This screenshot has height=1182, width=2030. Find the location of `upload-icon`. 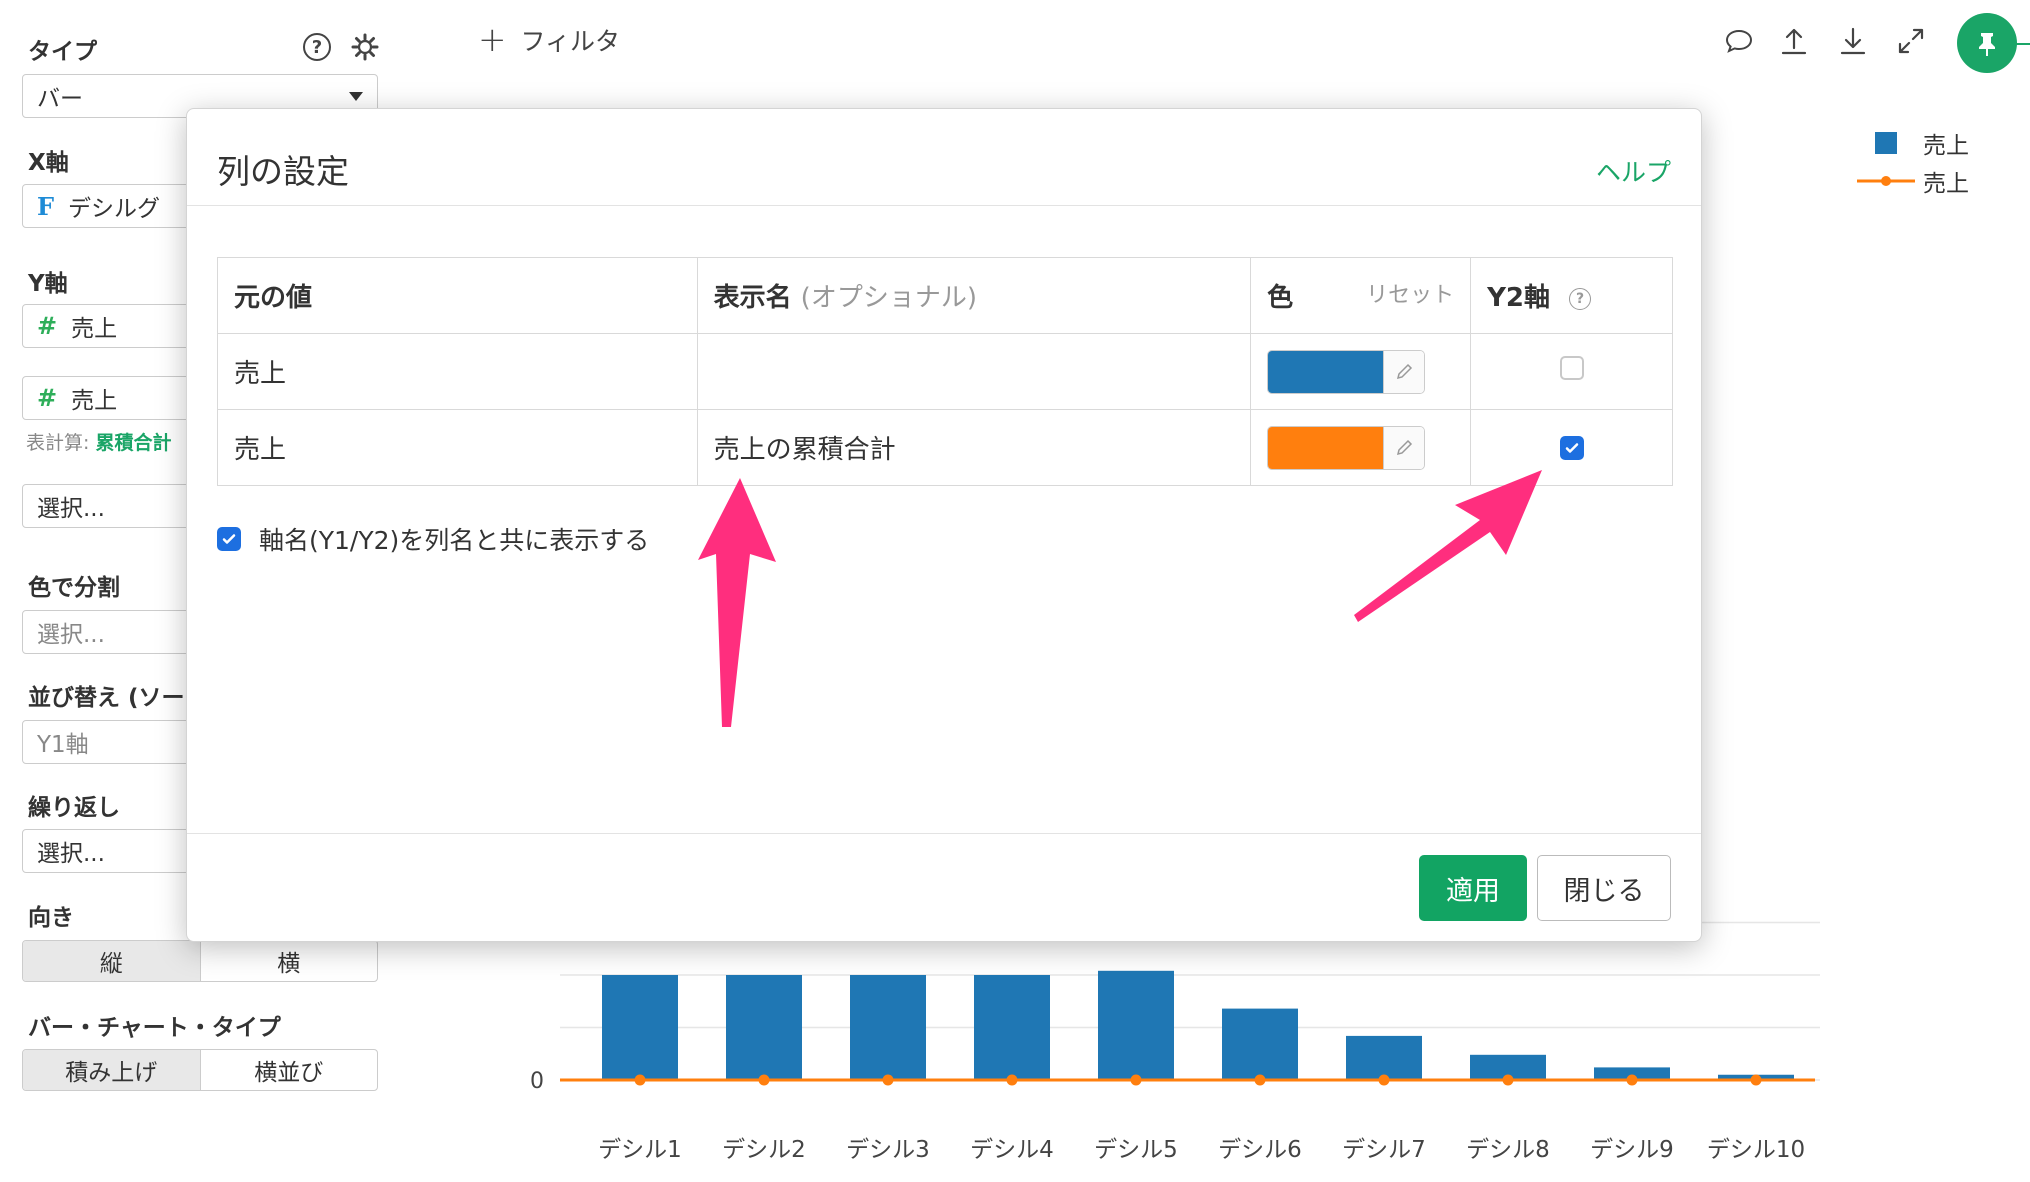

upload-icon is located at coordinates (1794, 41).